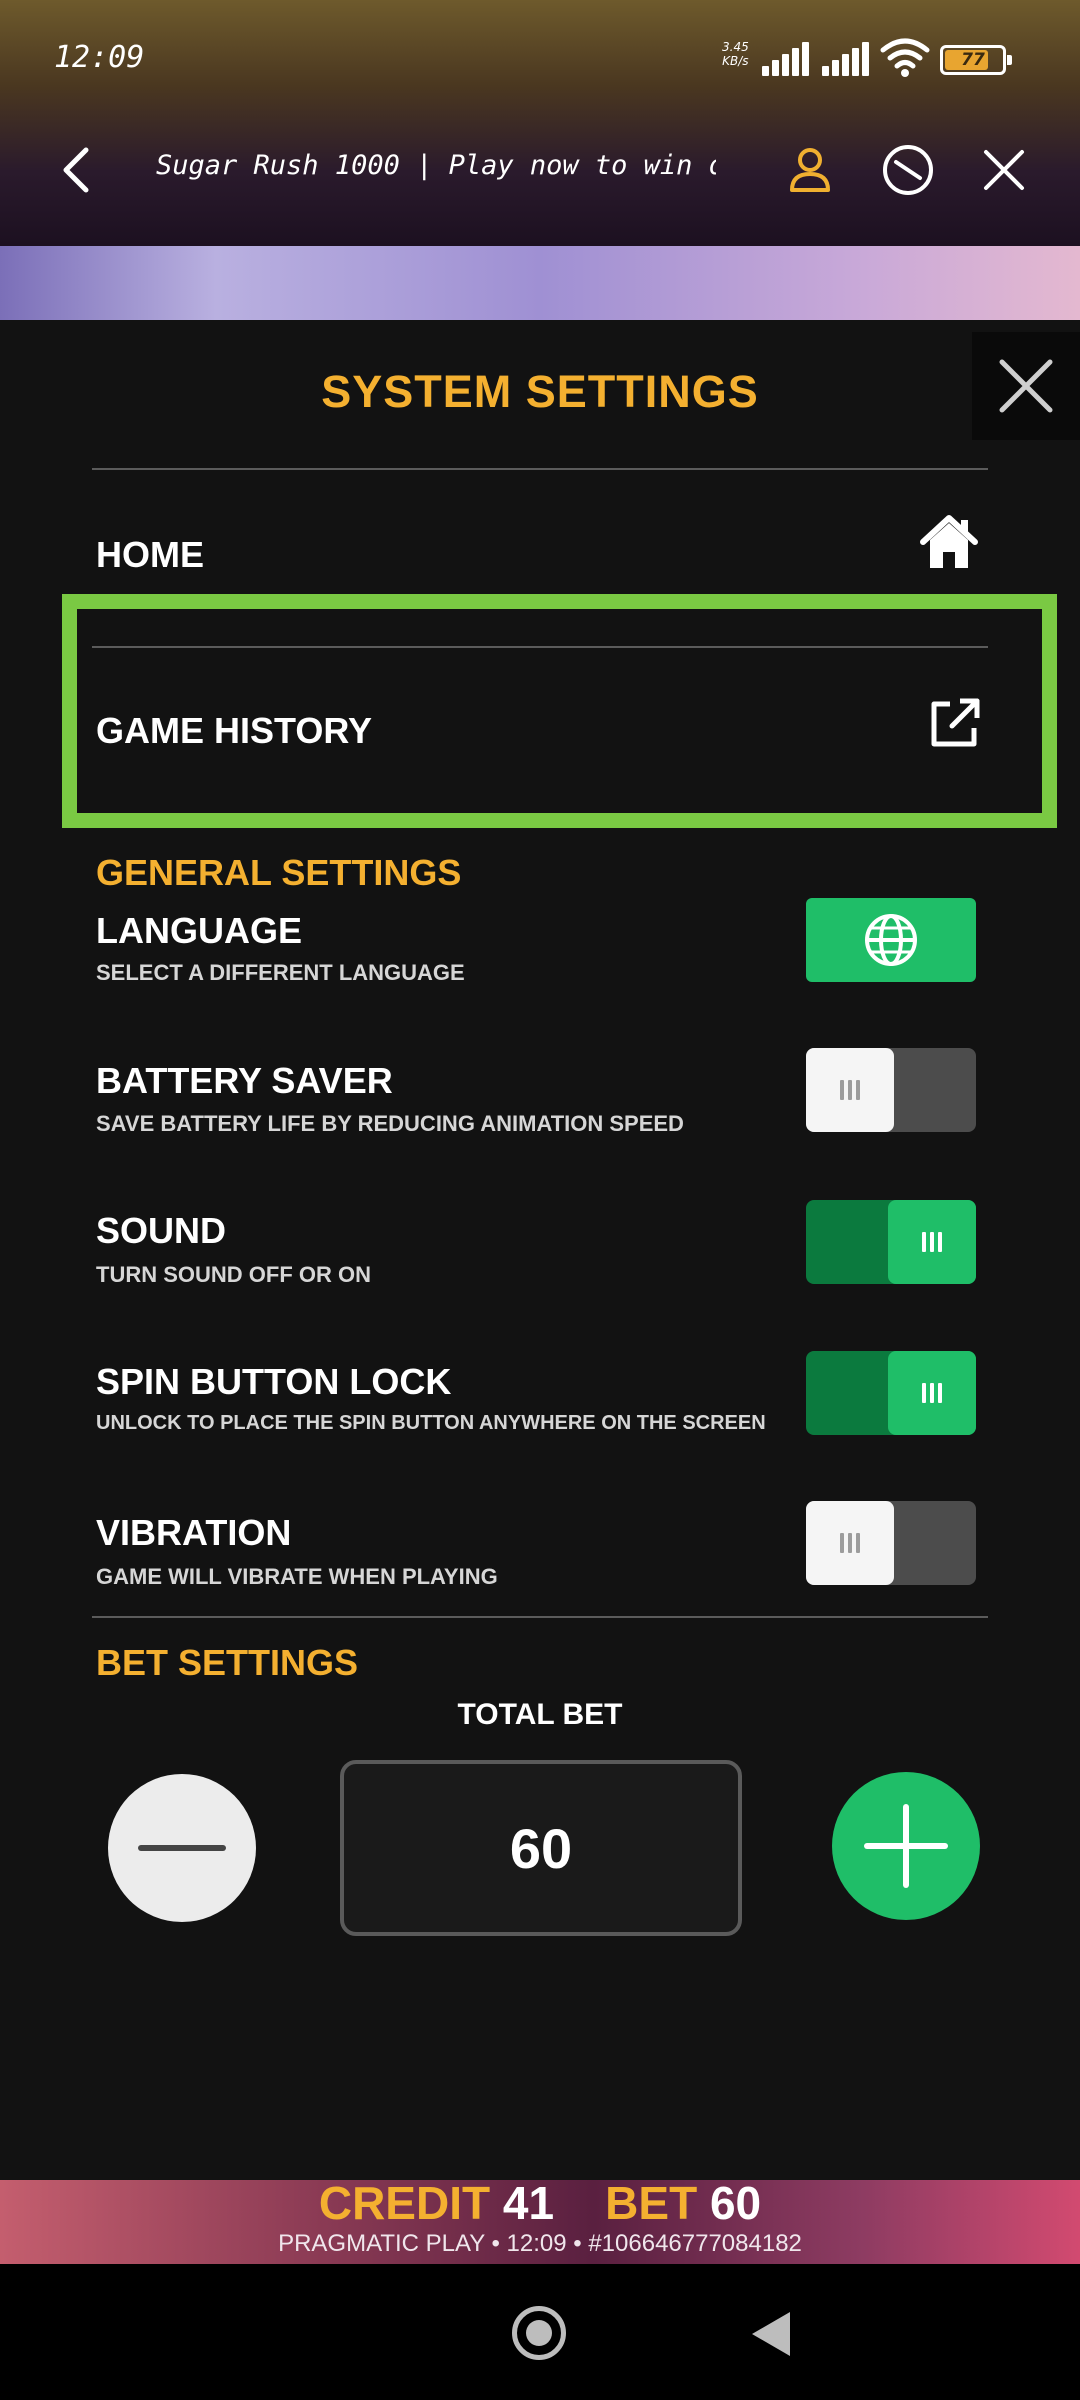 The height and width of the screenshot is (2400, 1080). Describe the element at coordinates (559, 711) in the screenshot. I see `game-history-highlight` at that location.